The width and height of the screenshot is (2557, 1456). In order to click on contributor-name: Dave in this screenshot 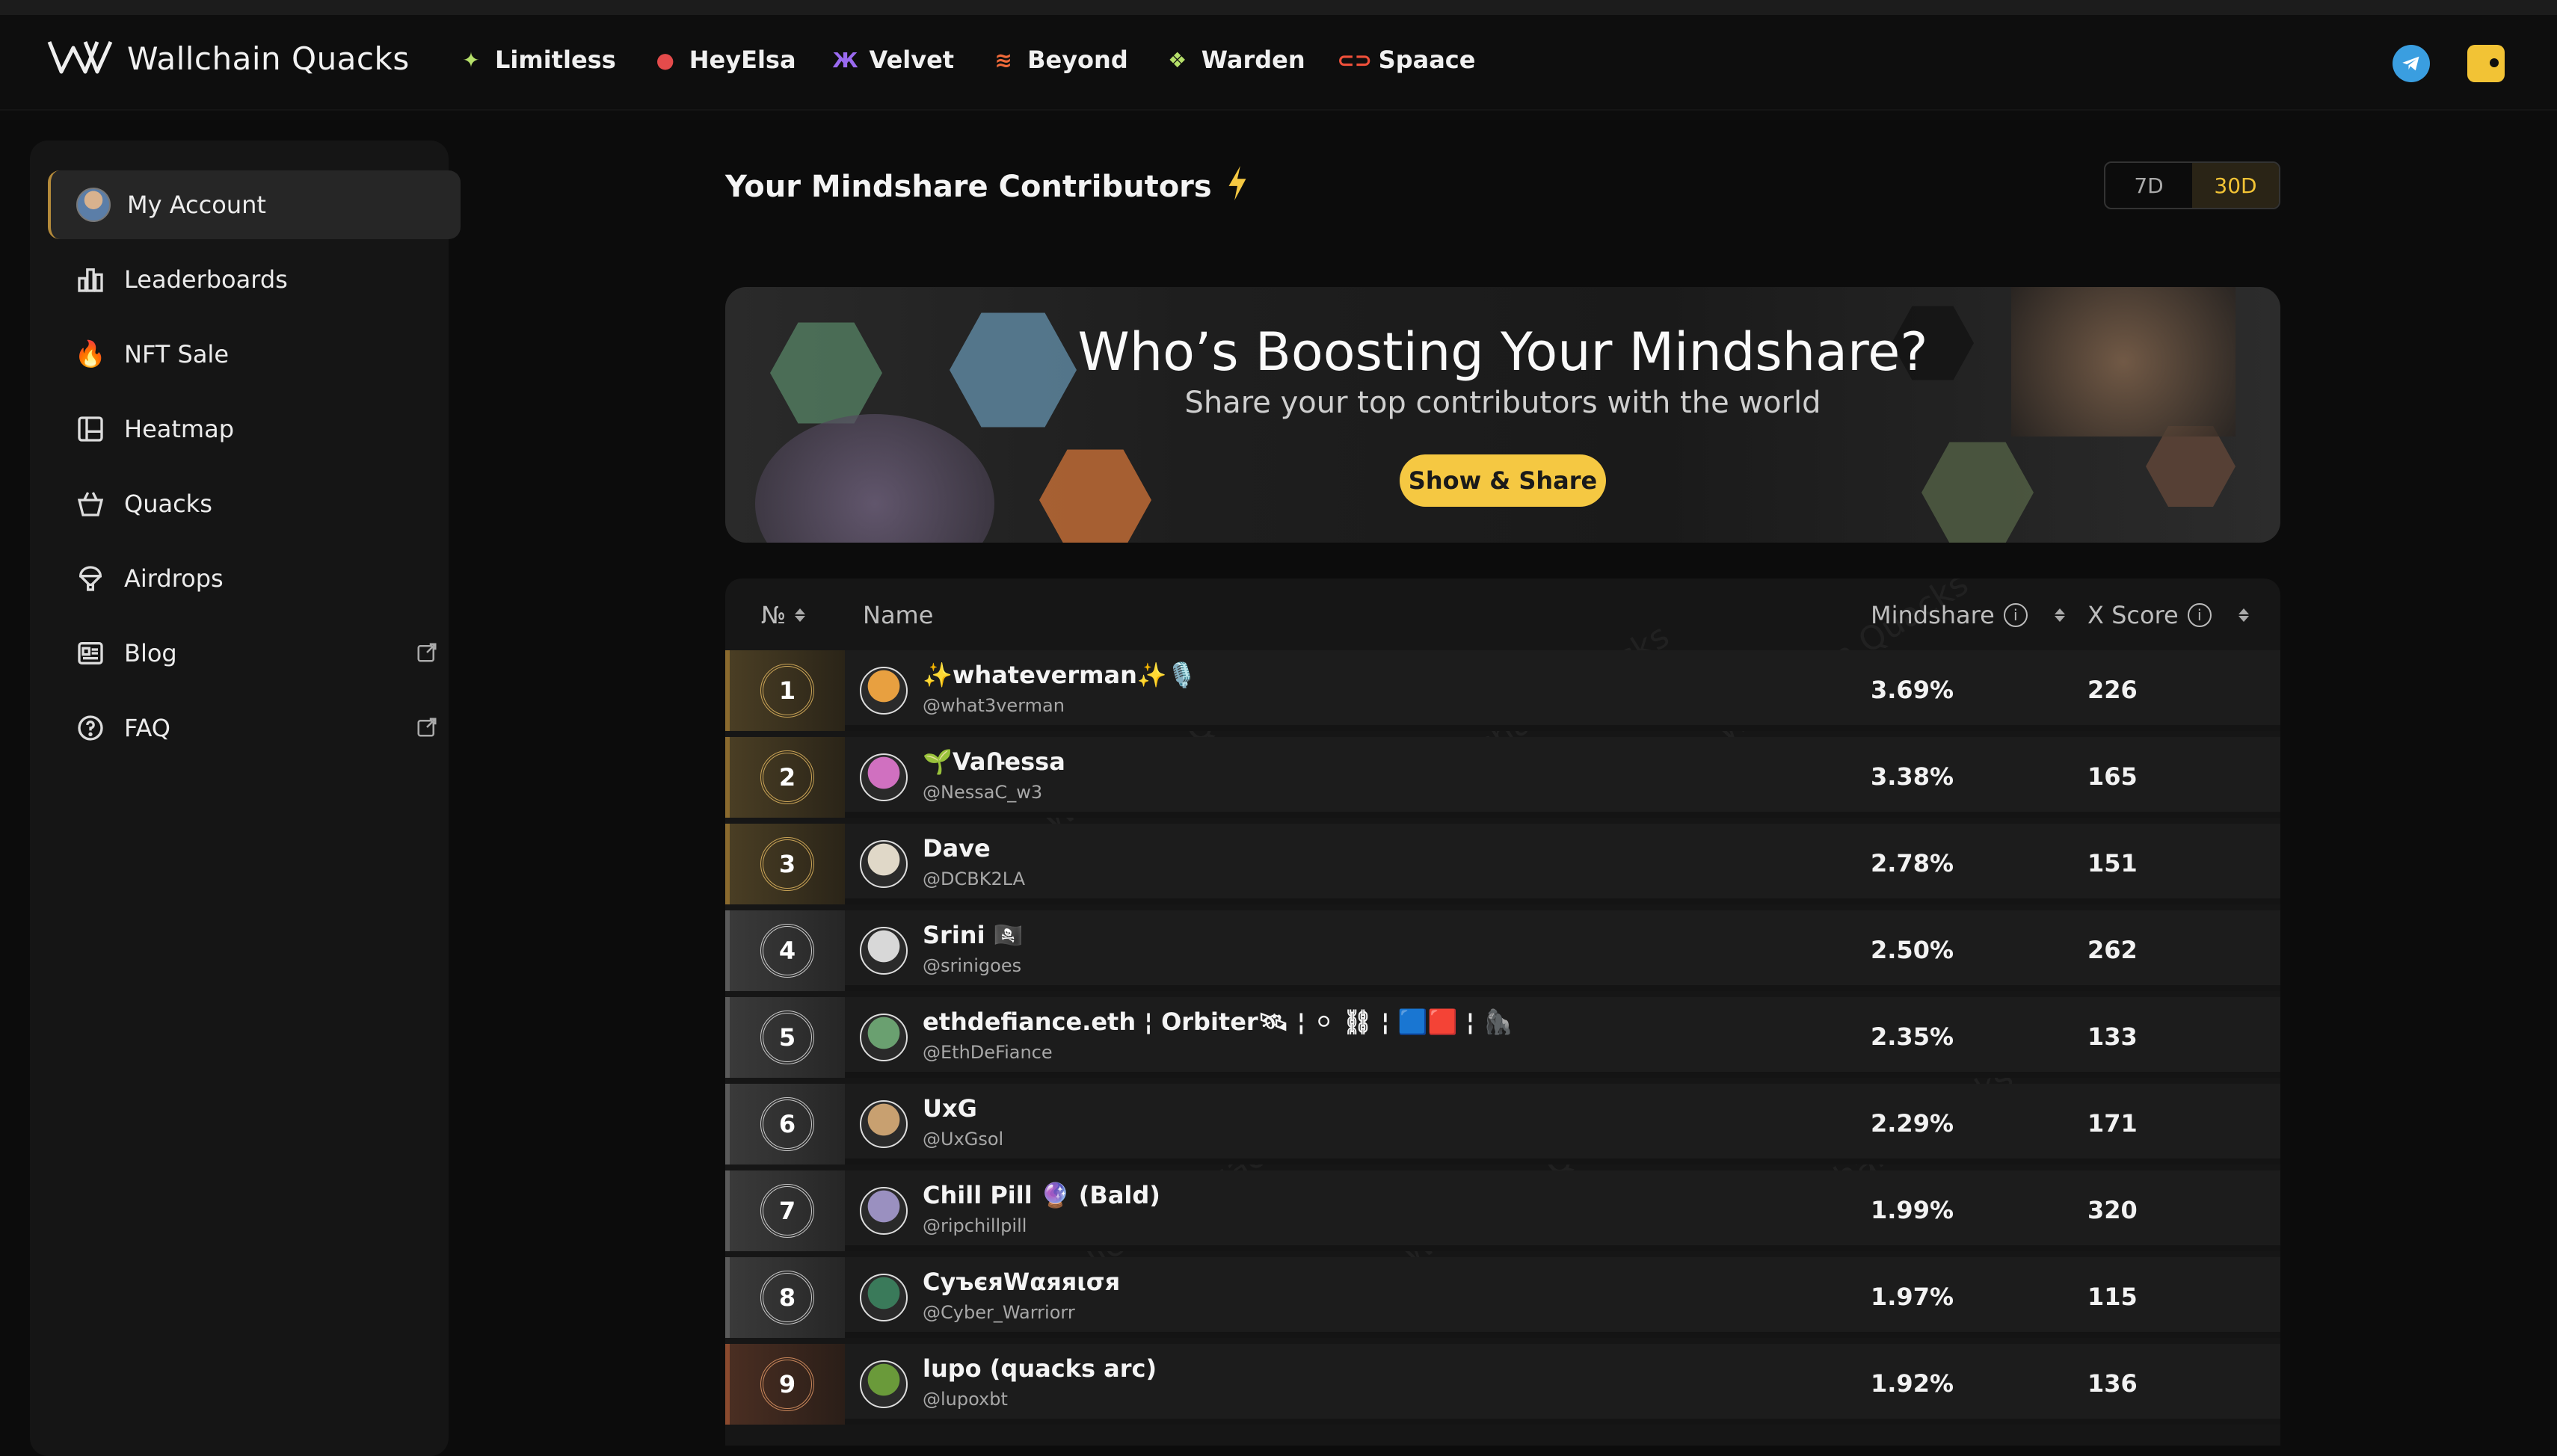, I will do `click(957, 848)`.